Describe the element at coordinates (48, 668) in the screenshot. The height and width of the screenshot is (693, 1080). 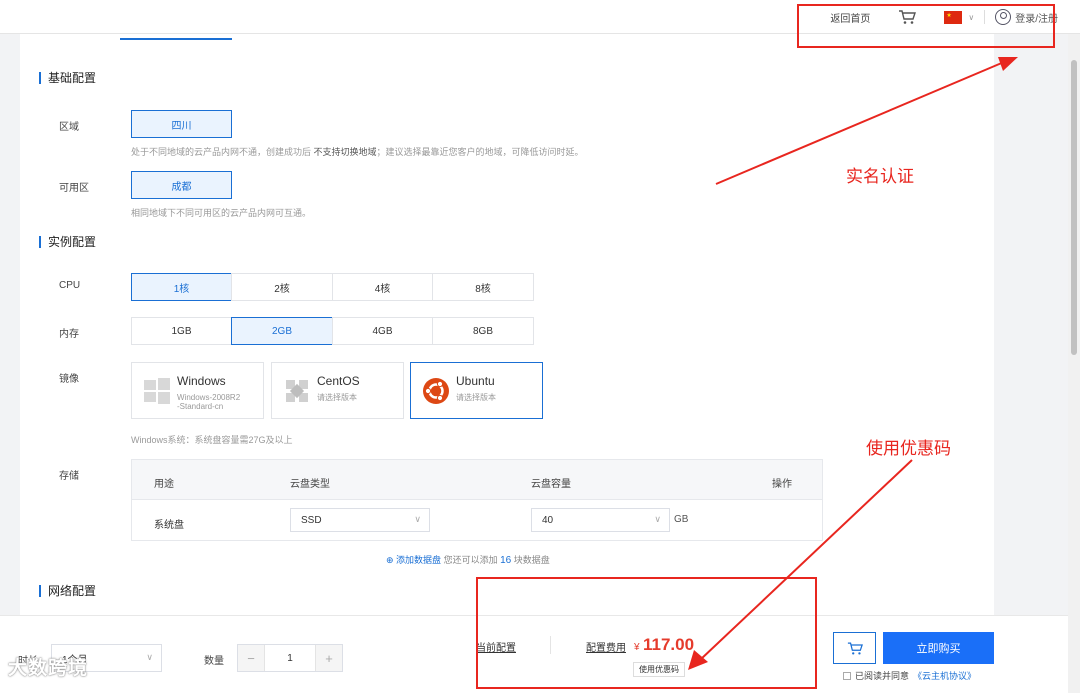
I see `watermark-logo: 大数跨境` at that location.